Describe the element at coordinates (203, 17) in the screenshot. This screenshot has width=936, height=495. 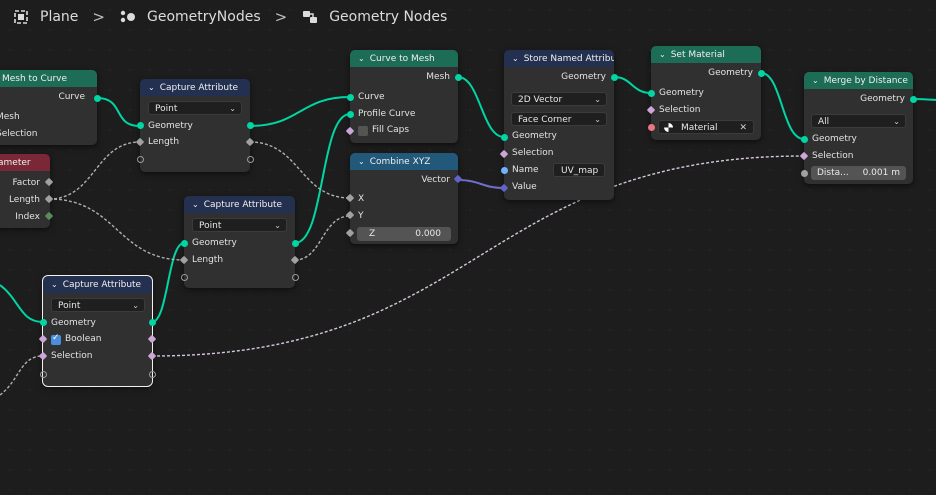
I see `breadcrumb-modifier-label: GeometryNodes` at that location.